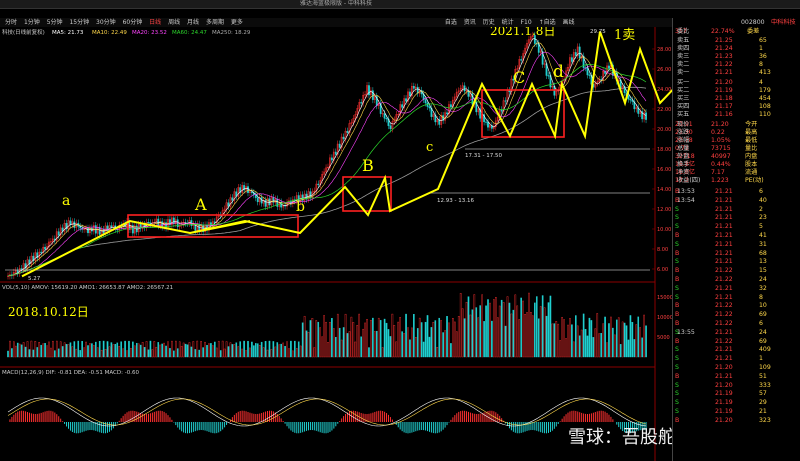 The image size is (800, 461). I want to click on period-tab: 60分钟, so click(133, 22).